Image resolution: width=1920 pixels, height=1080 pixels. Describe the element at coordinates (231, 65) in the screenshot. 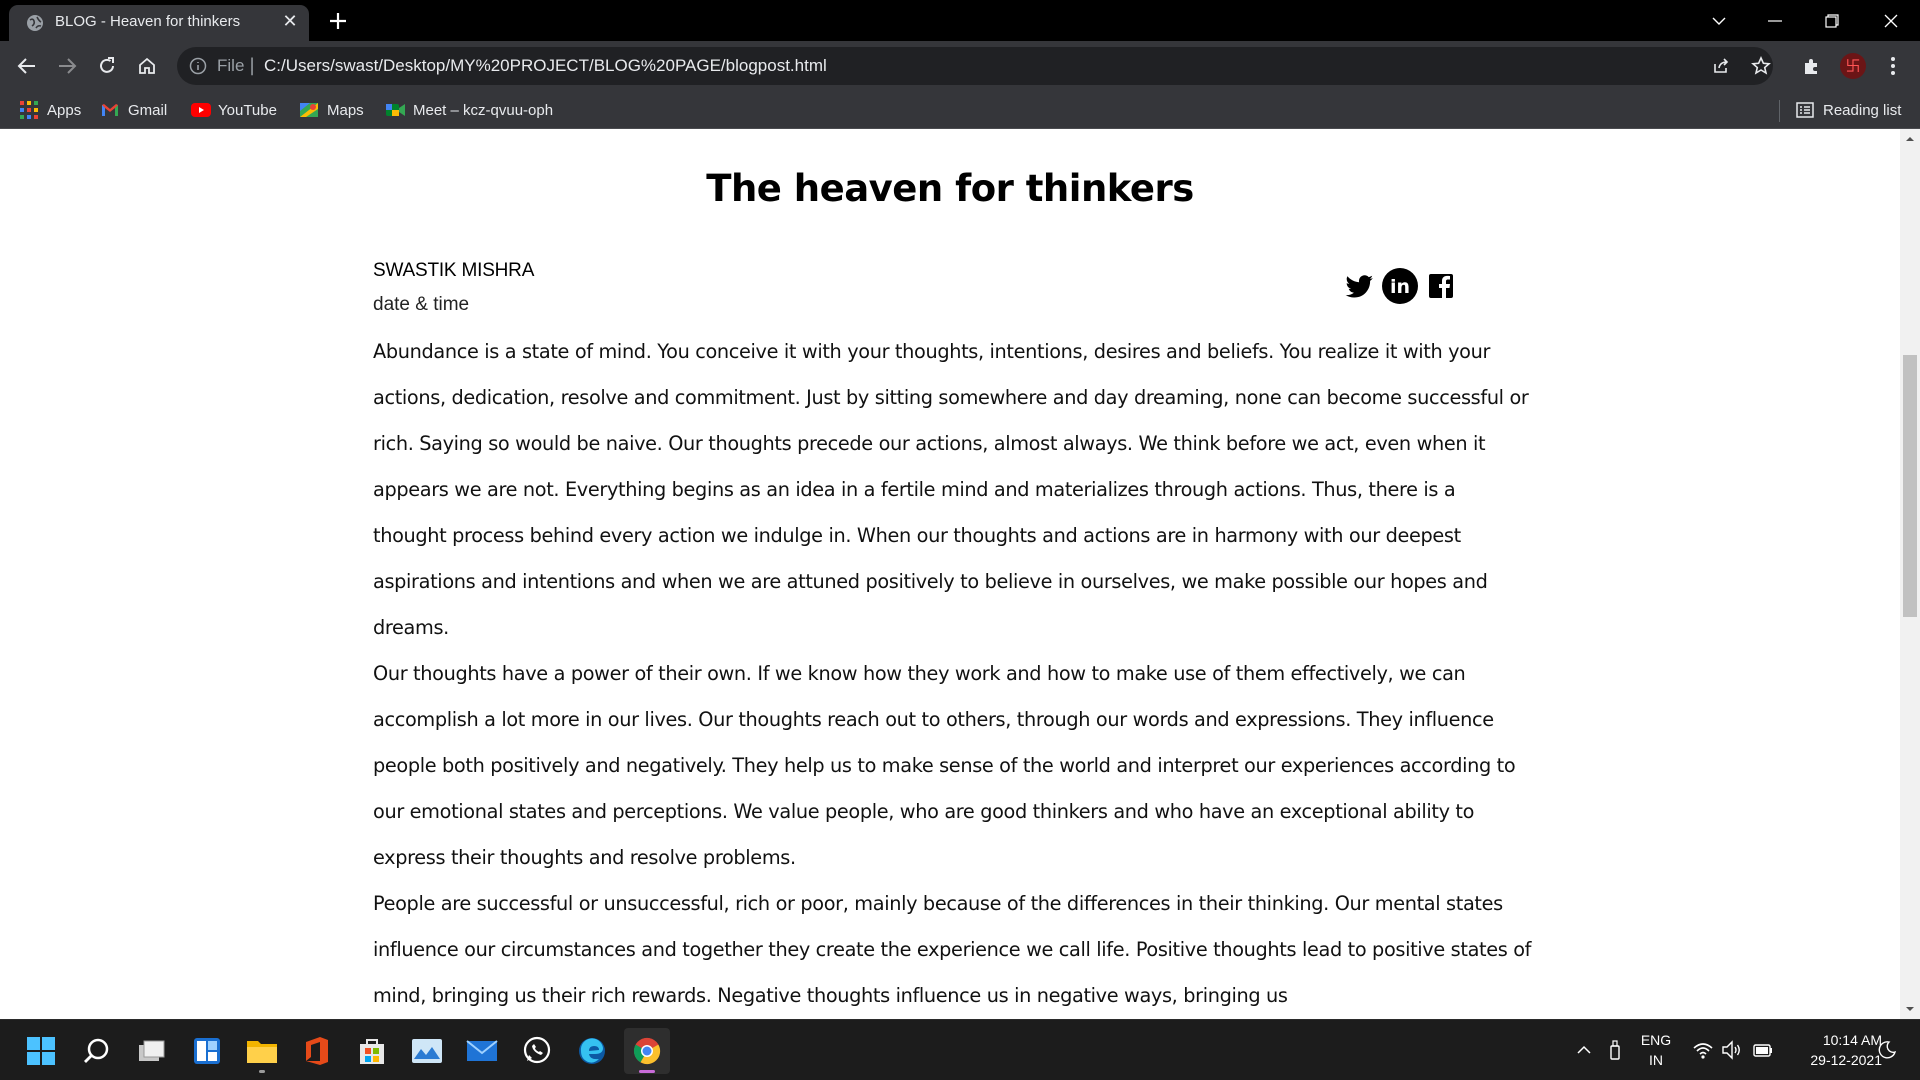

I see `url-scheme: File` at that location.